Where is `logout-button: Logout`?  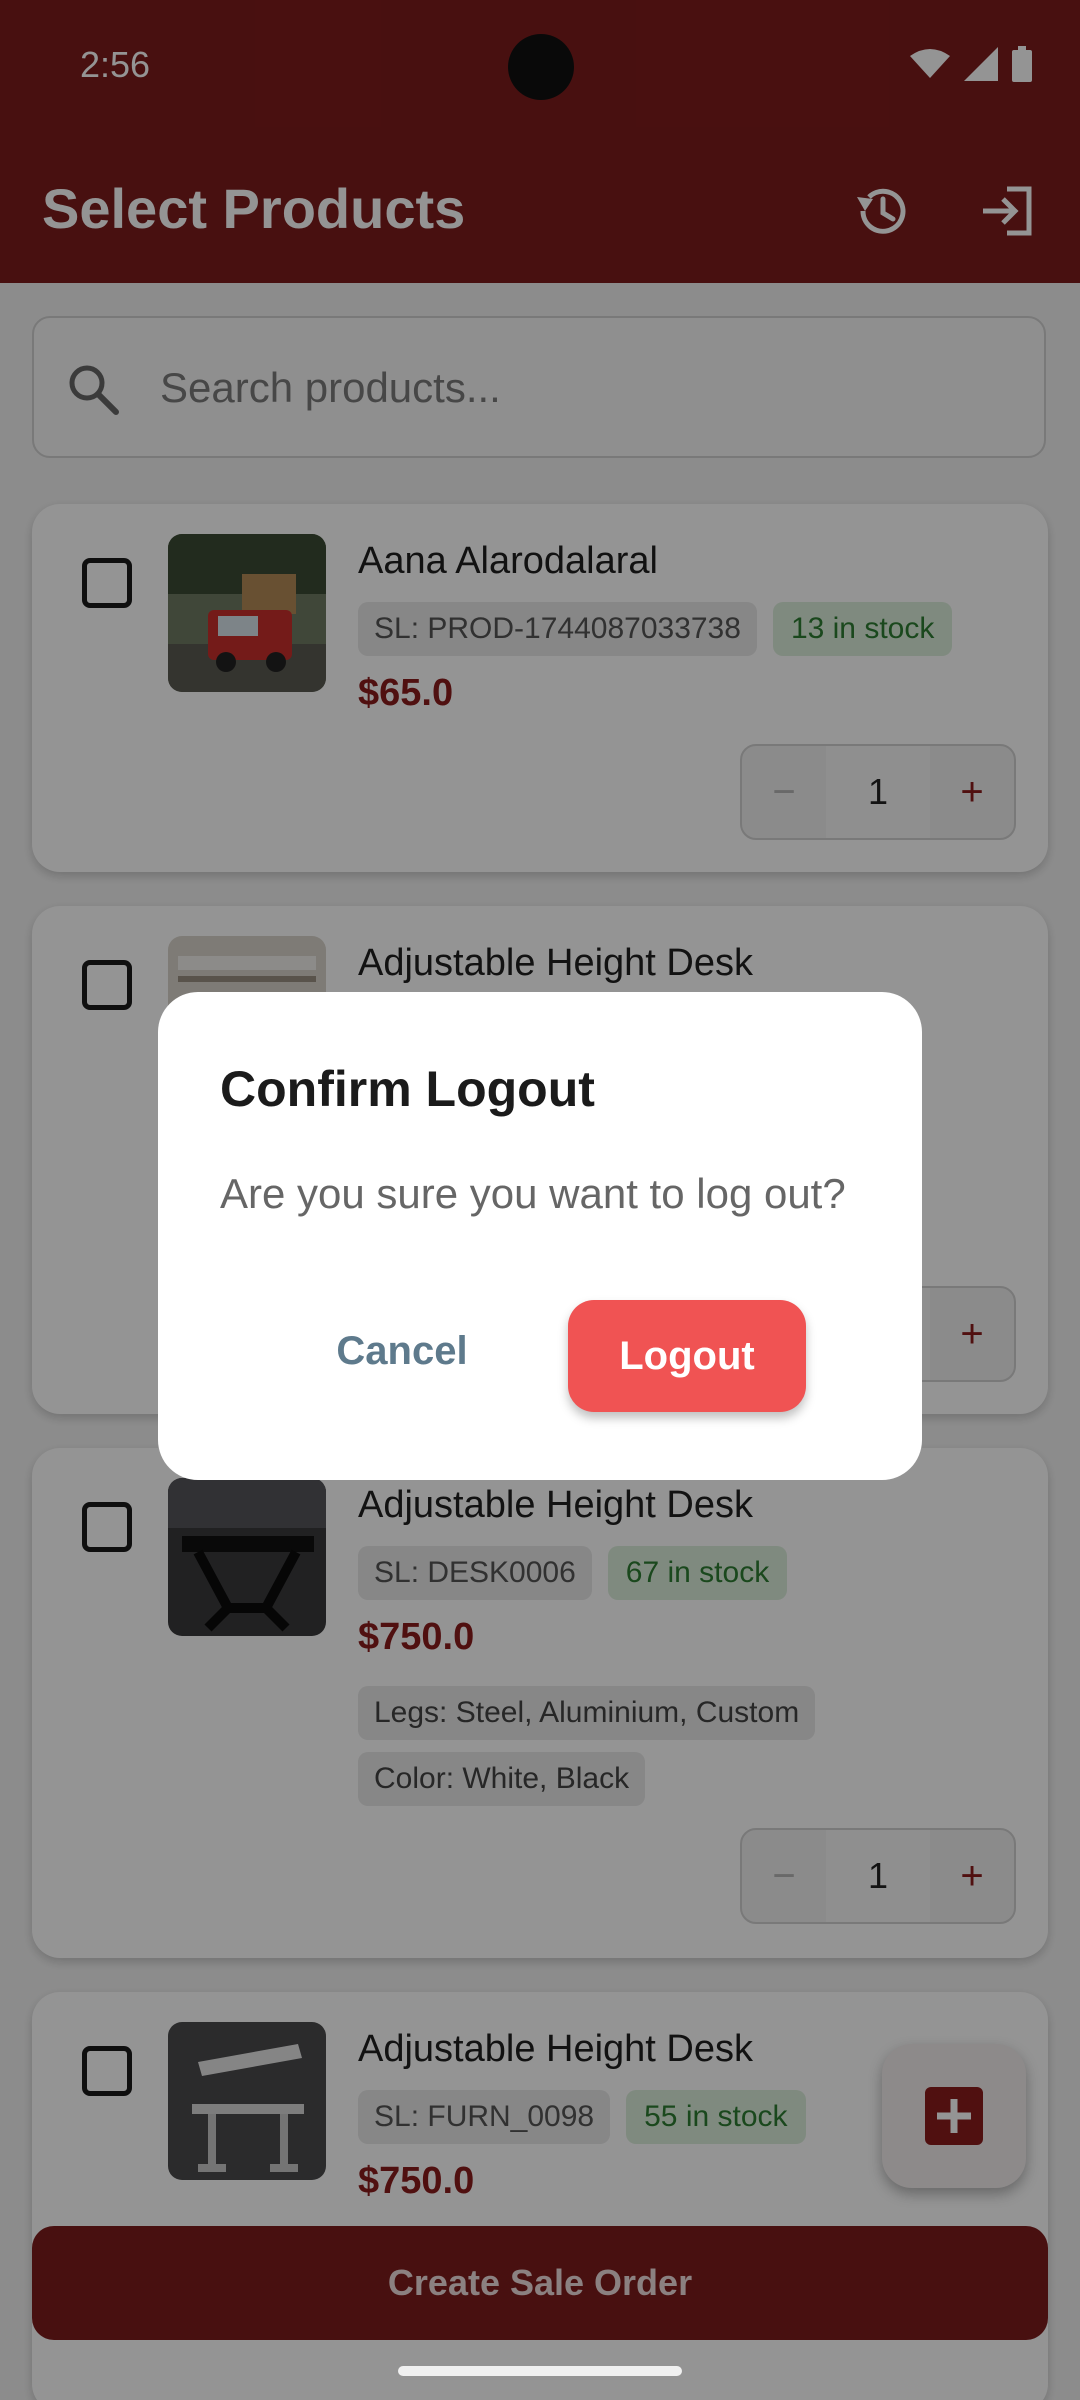 logout-button: Logout is located at coordinates (687, 1356).